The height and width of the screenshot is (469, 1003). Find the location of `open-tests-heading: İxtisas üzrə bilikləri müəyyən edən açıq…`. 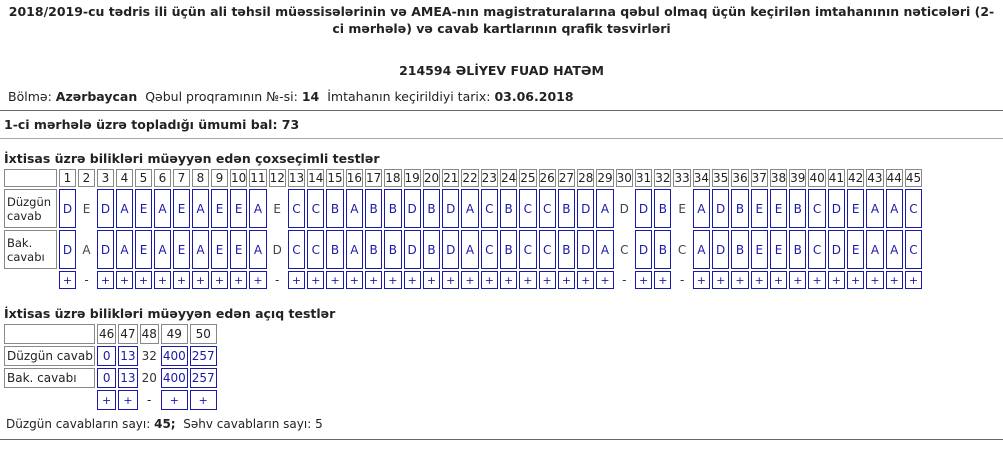

open-tests-heading: İxtisas üzrə bilikləri müəyyən edən açıq… is located at coordinates (170, 313).